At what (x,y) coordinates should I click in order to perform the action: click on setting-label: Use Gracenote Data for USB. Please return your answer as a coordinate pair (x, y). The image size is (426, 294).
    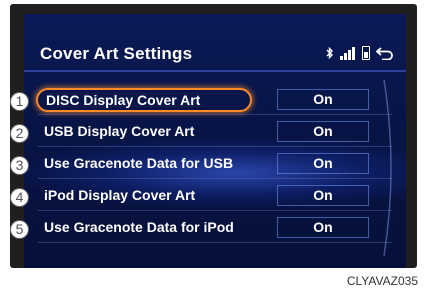
    Looking at the image, I should click on (139, 163).